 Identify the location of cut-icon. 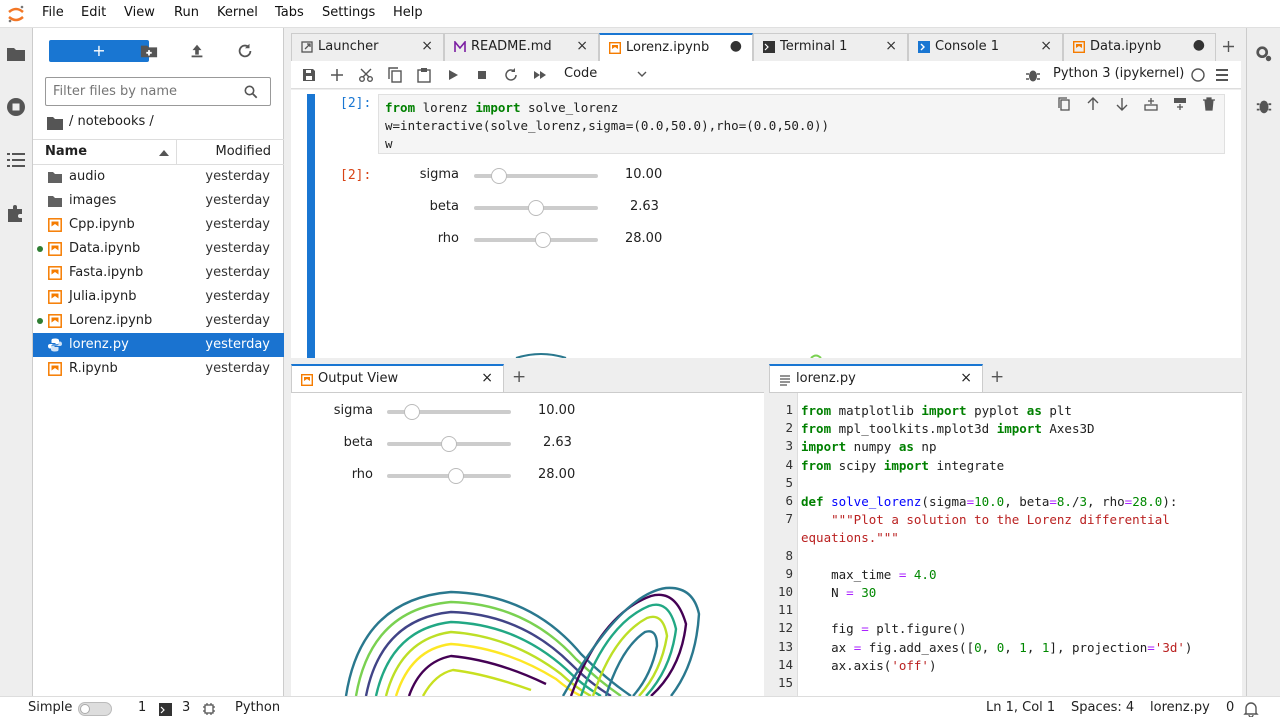
(366, 75).